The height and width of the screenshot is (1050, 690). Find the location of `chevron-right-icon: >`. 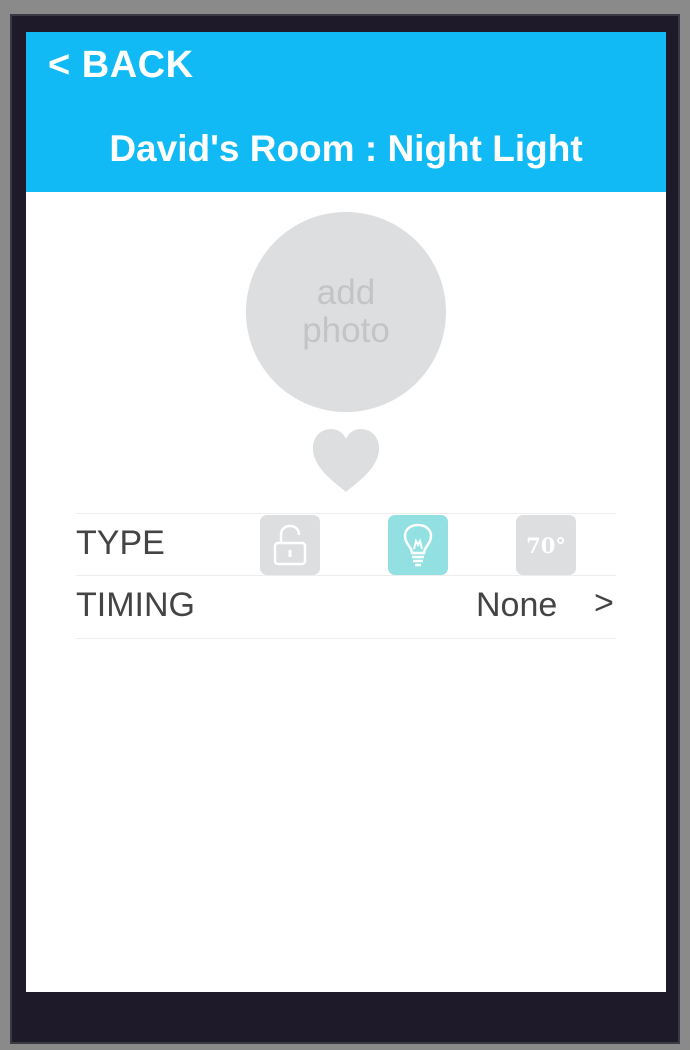

chevron-right-icon: > is located at coordinates (604, 603).